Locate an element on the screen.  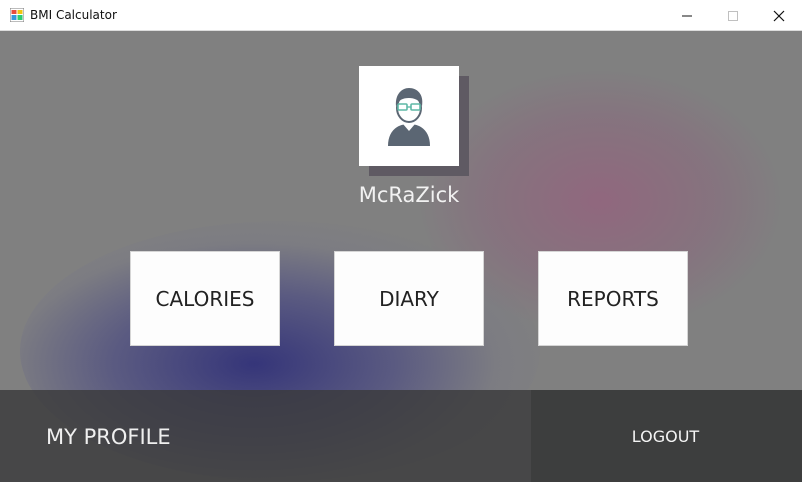
calories-button: CALORIES is located at coordinates (205, 298).